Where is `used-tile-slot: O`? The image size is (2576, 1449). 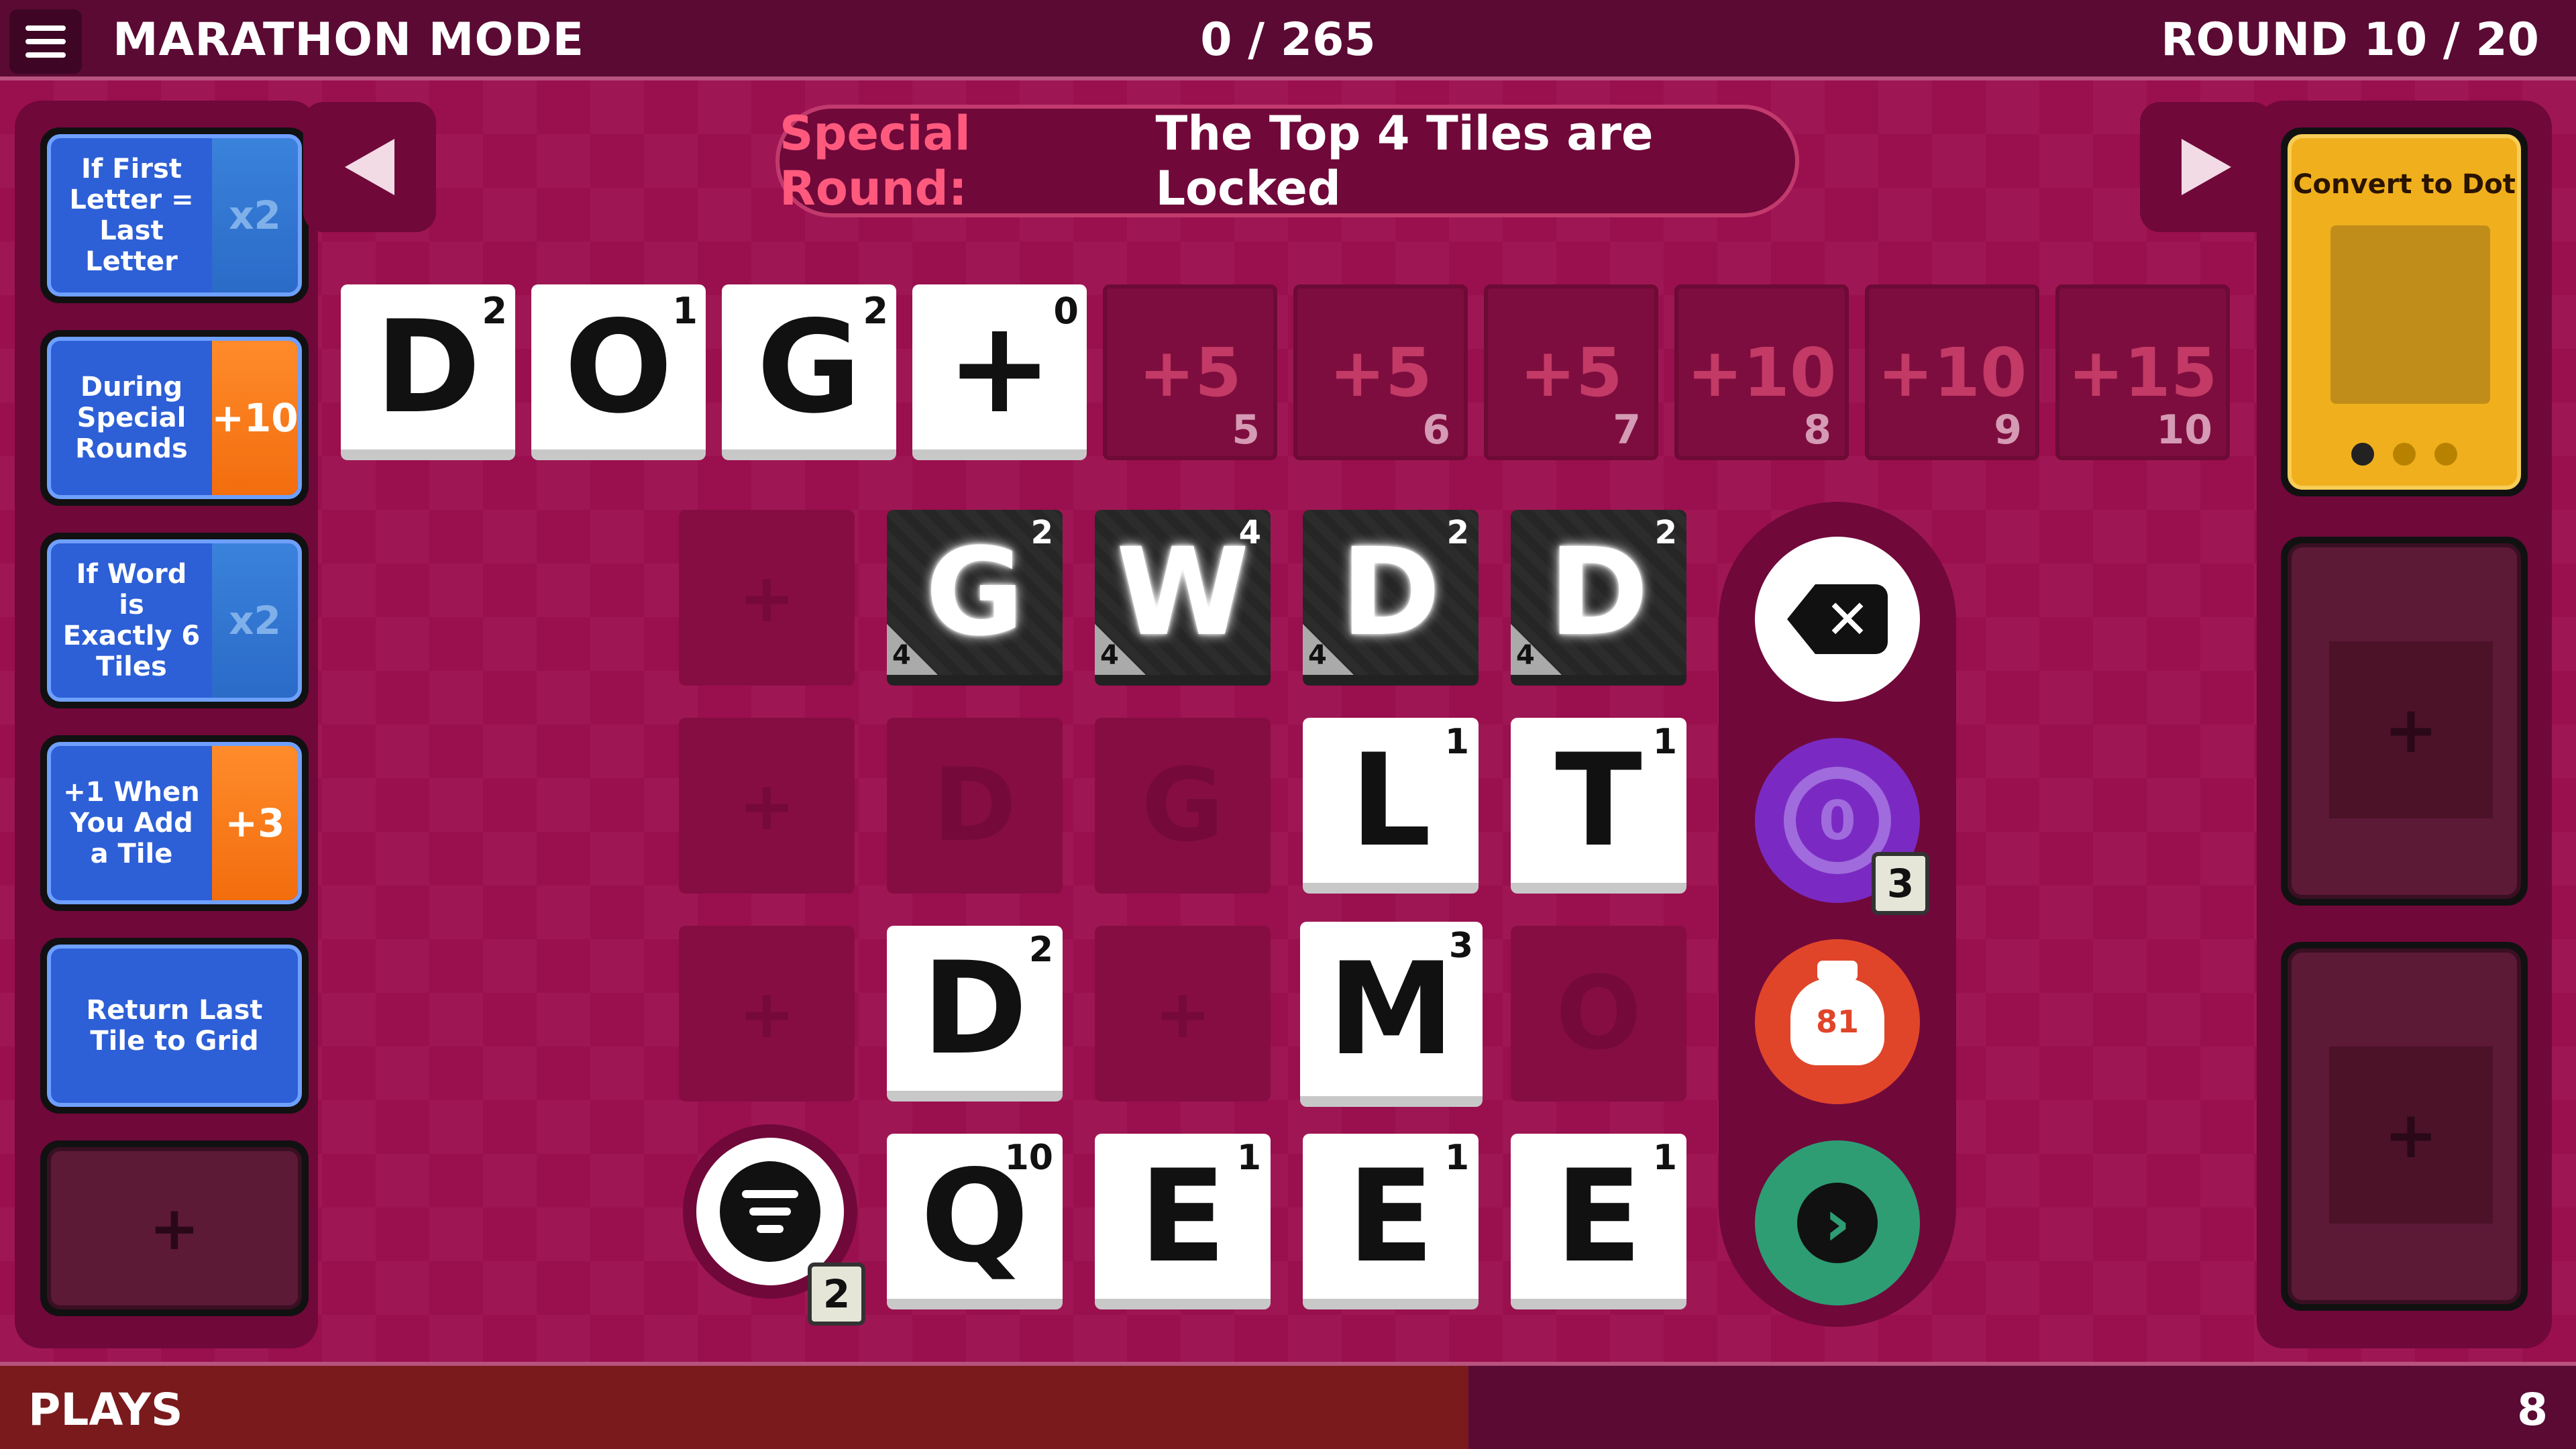
used-tile-slot: O is located at coordinates (1598, 1014).